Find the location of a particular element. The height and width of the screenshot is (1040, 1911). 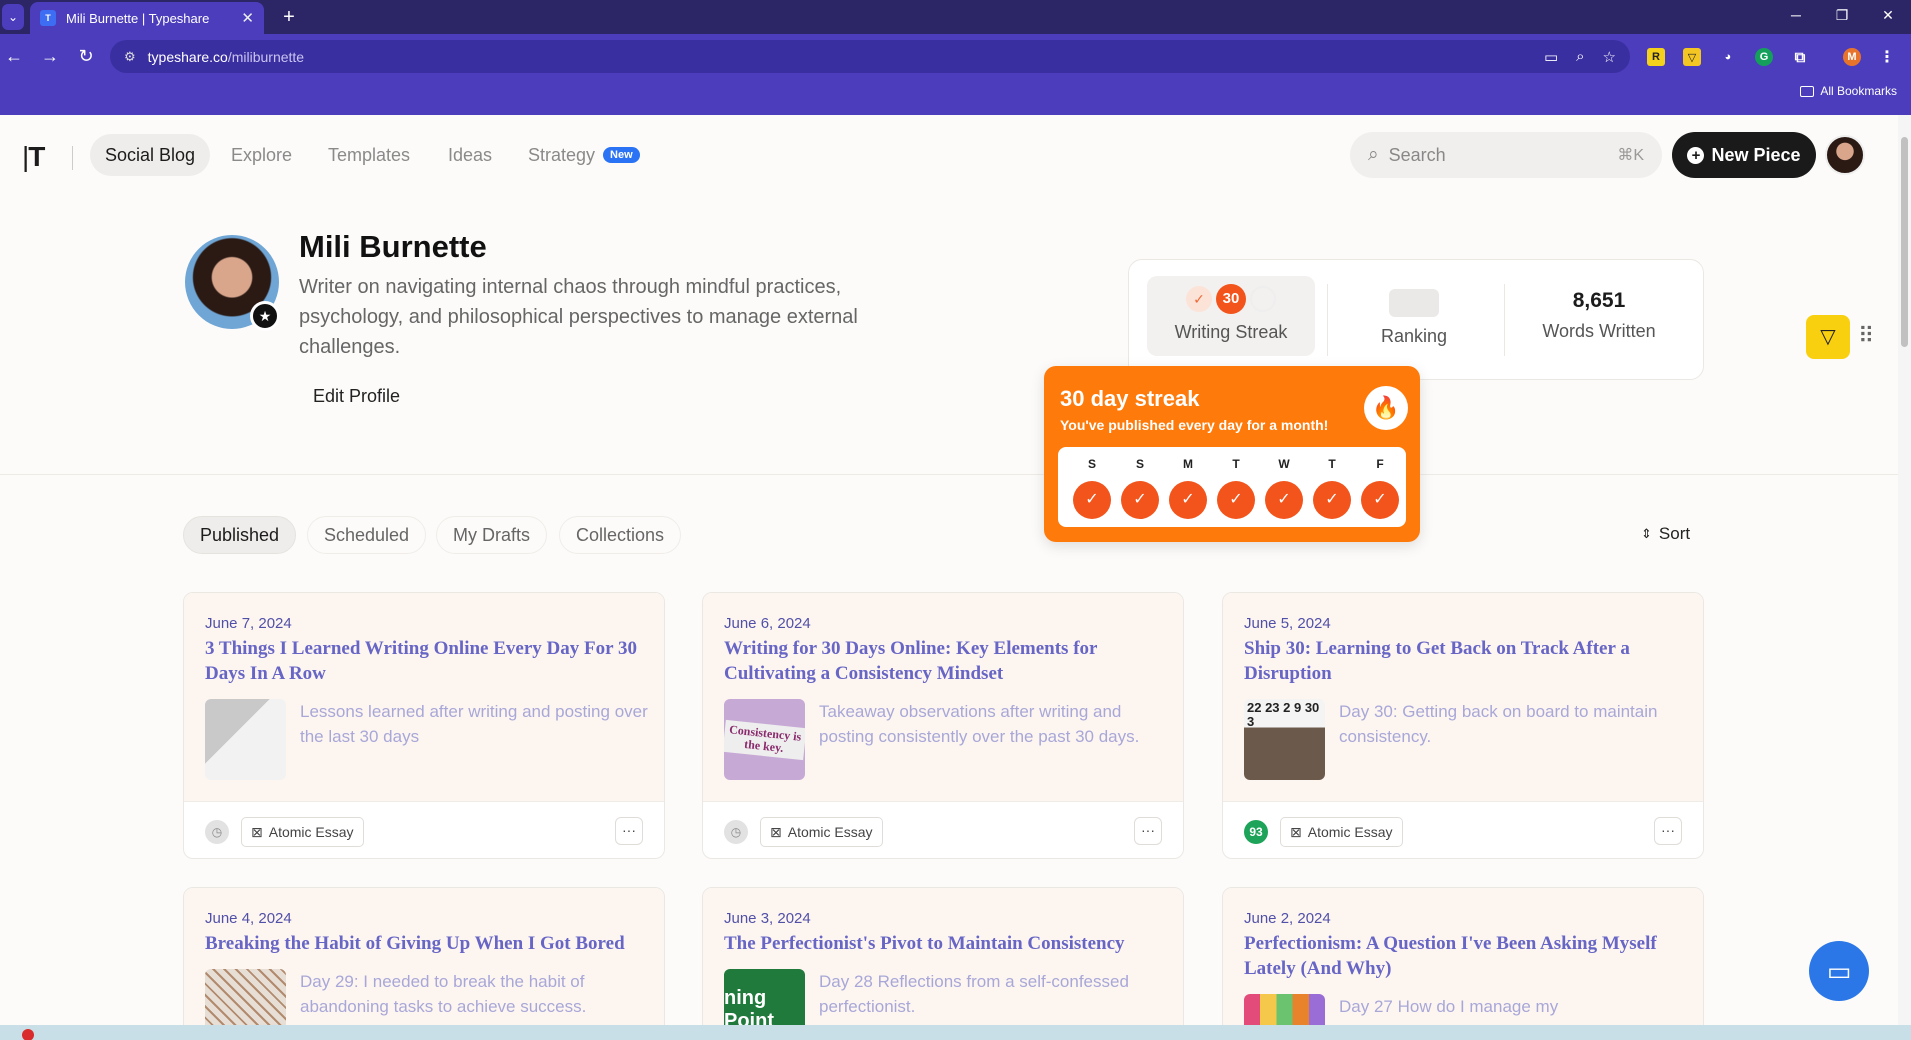

all-bookmarks-label: All Bookmarks is located at coordinates (1858, 91).